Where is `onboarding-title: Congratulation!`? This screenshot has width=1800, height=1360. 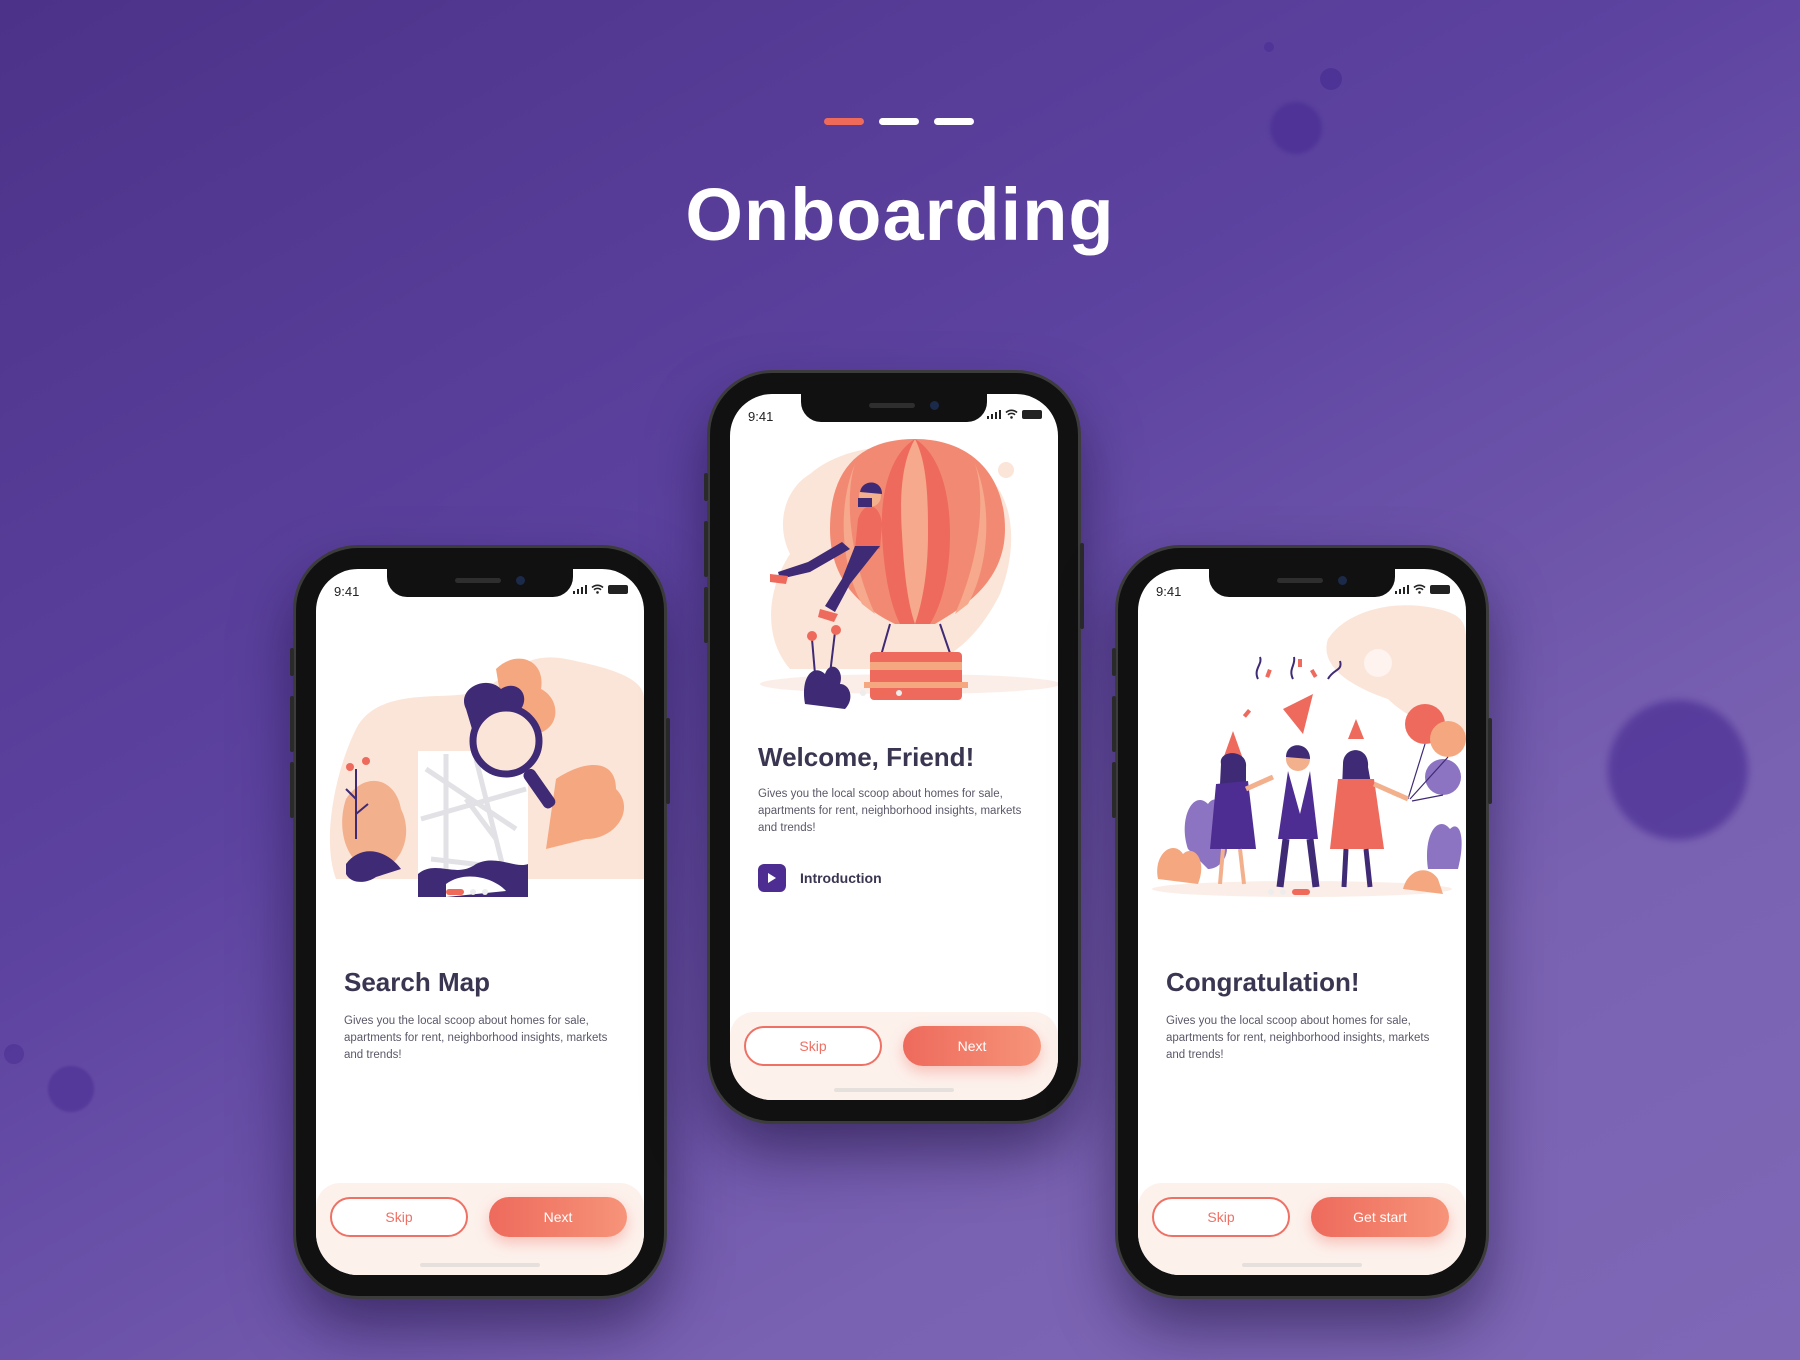 onboarding-title: Congratulation! is located at coordinates (1263, 982).